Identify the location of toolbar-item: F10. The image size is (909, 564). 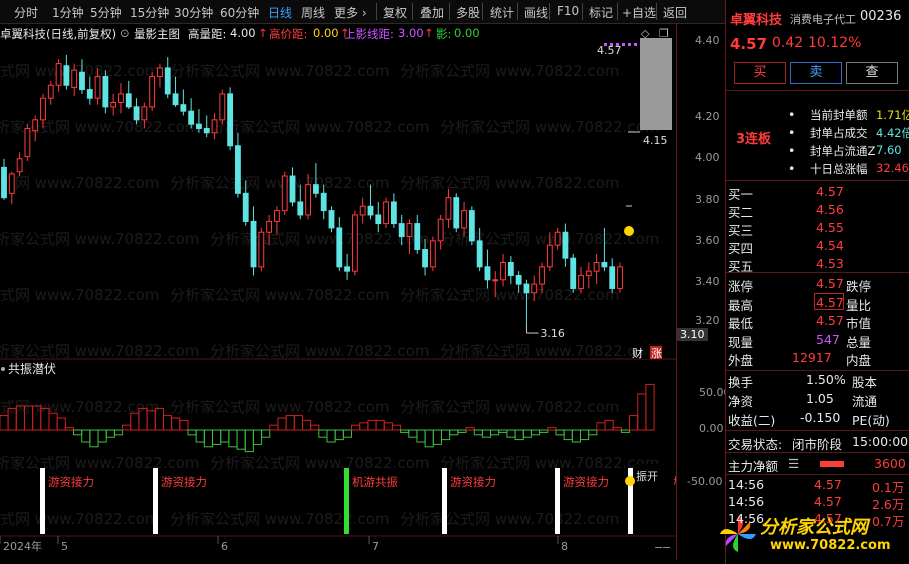
(568, 11).